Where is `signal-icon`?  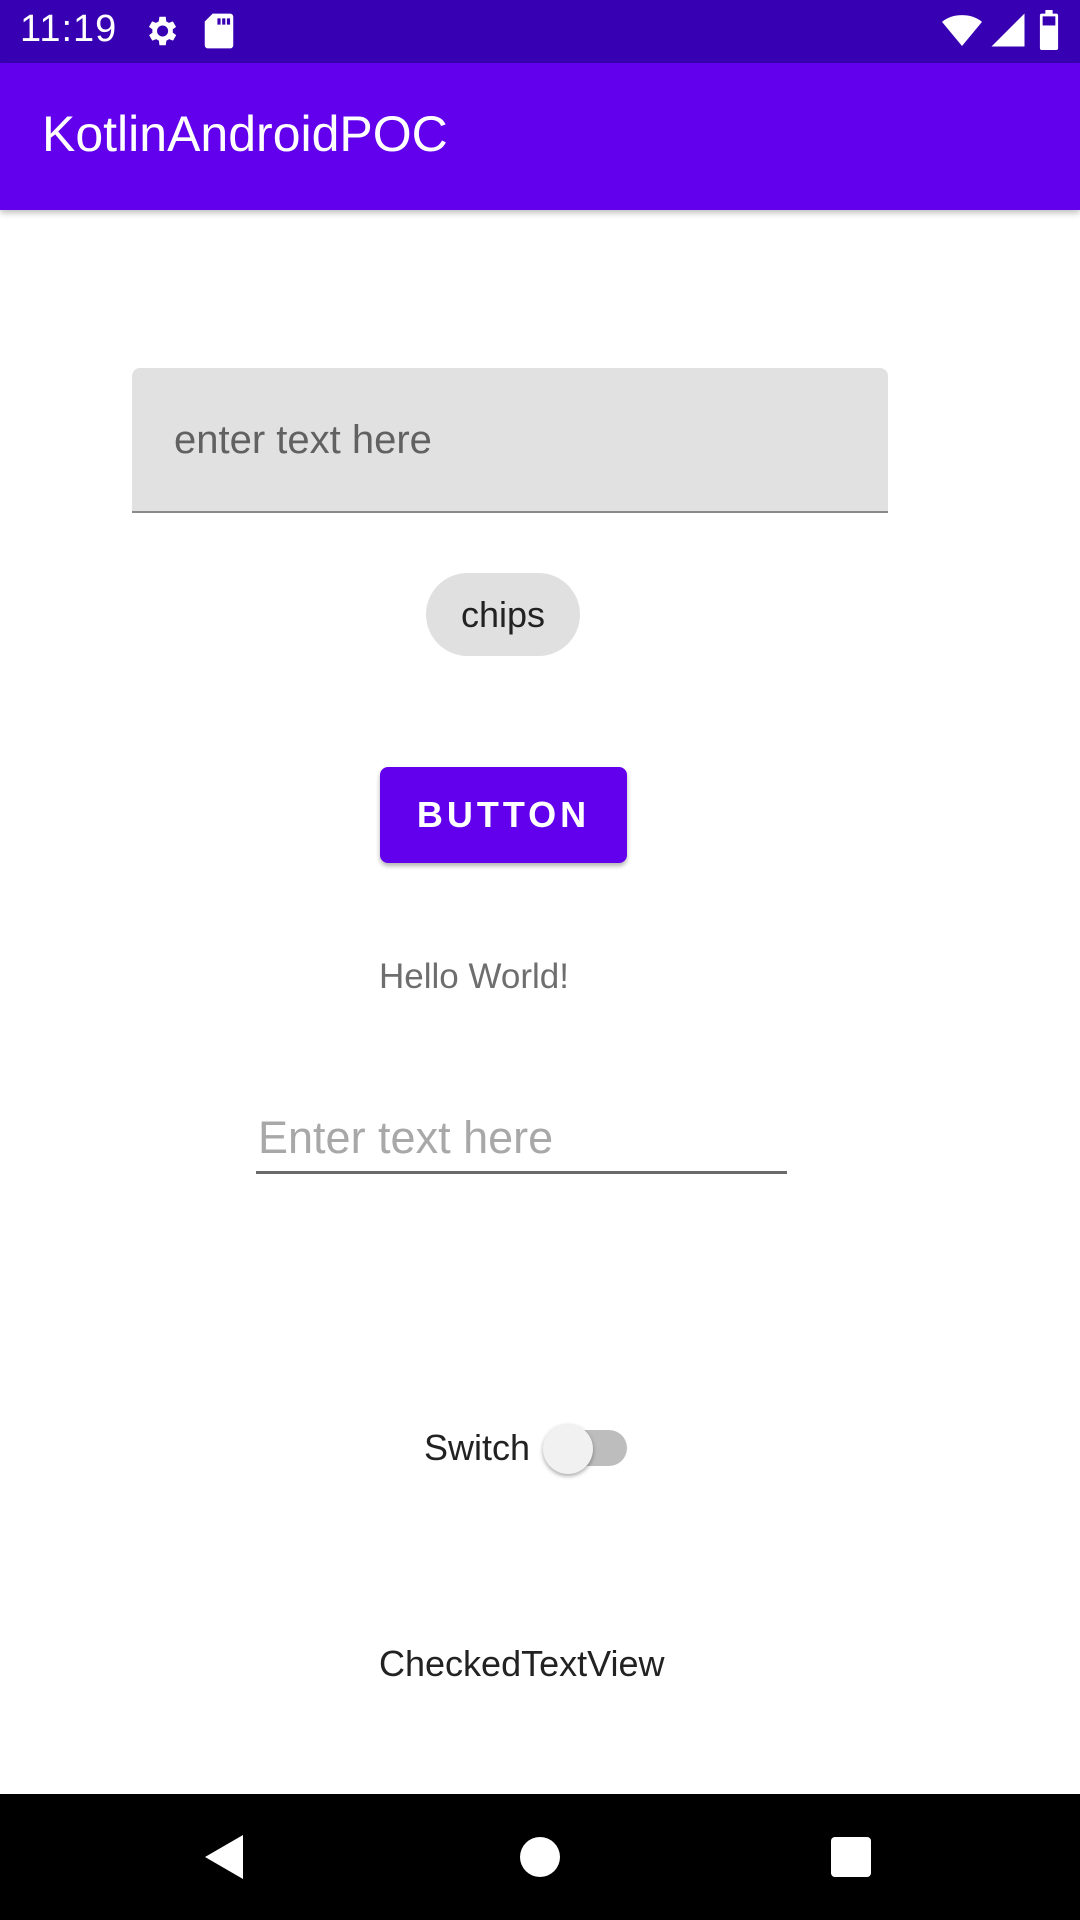 signal-icon is located at coordinates (1008, 32).